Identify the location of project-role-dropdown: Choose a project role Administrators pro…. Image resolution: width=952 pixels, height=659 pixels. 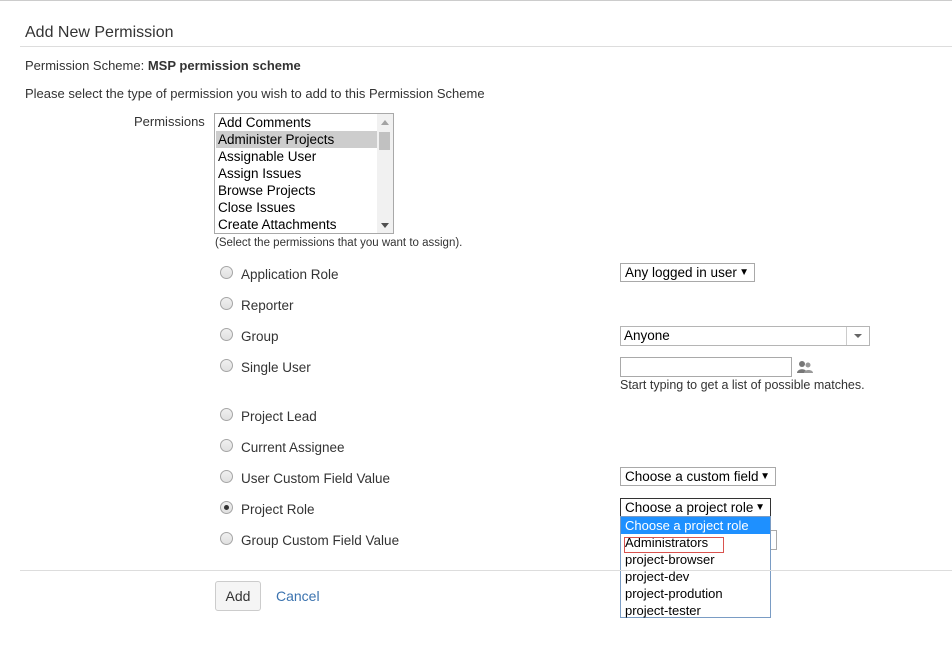
(695, 567).